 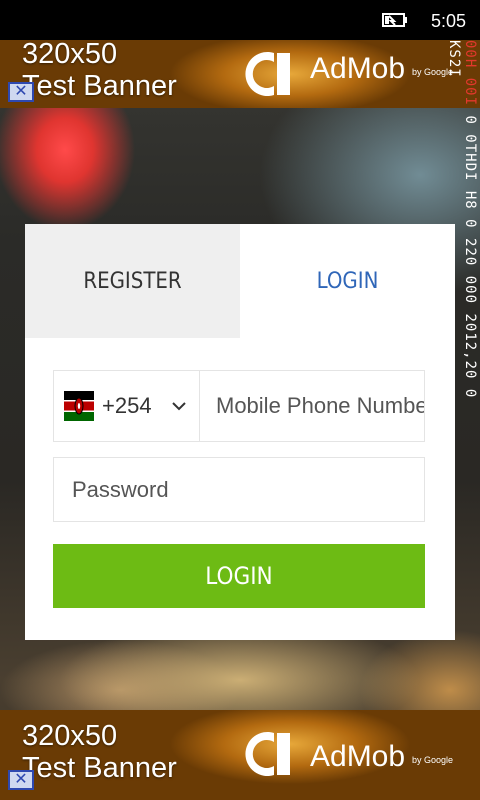 What do you see at coordinates (240, 20) in the screenshot?
I see `status-bar: 5:05` at bounding box center [240, 20].